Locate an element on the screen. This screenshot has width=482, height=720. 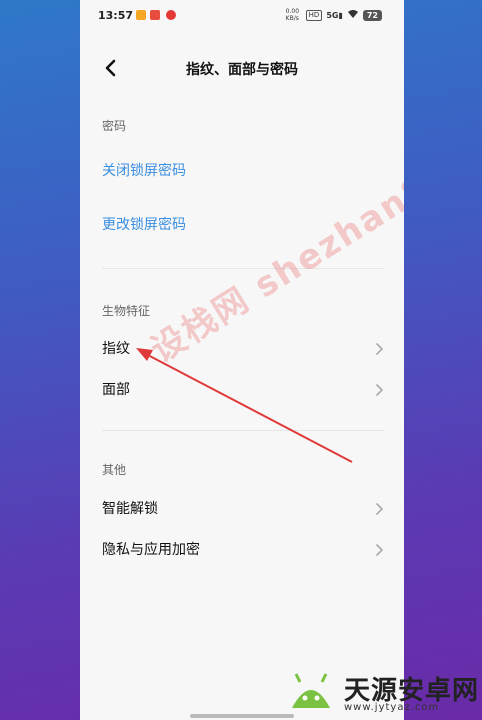
annotation-arrow is located at coordinates (244, 405).